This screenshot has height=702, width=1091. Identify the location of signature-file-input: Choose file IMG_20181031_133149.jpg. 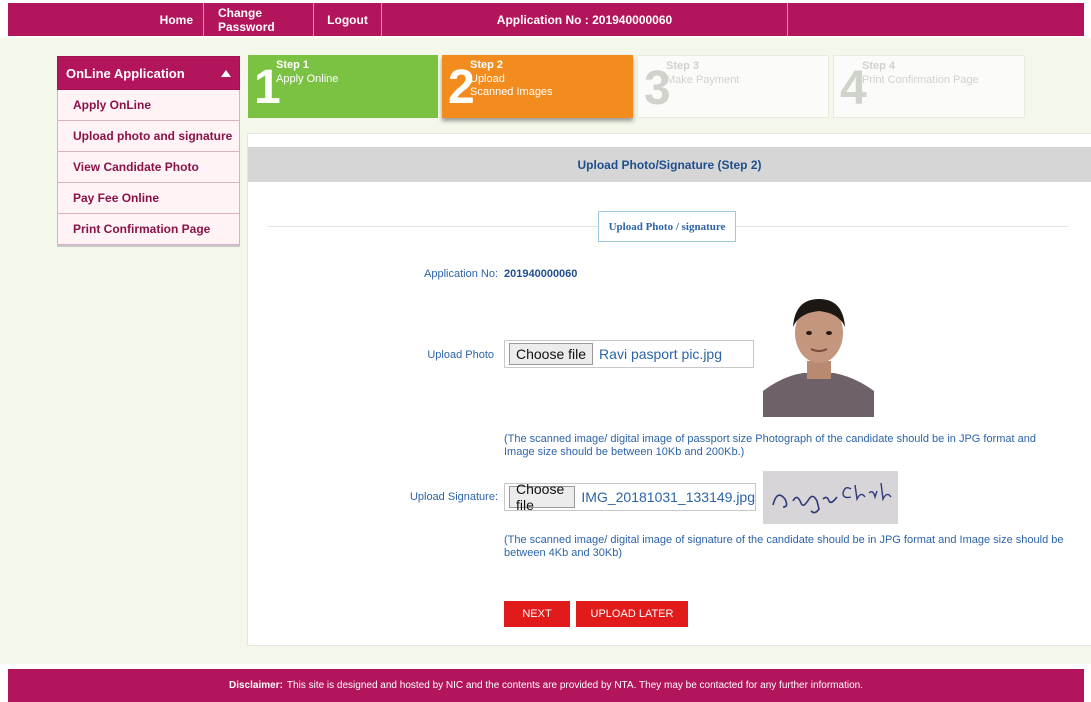
(630, 497).